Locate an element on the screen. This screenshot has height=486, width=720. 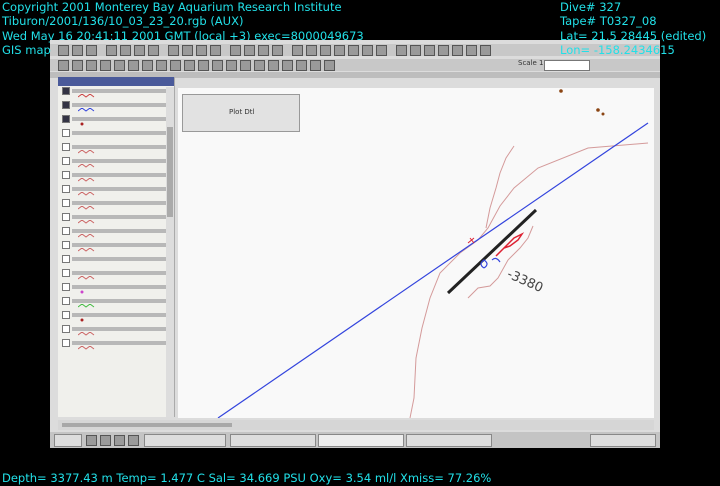
plot-panel: Plot Dtl is located at coordinates (241, 113).